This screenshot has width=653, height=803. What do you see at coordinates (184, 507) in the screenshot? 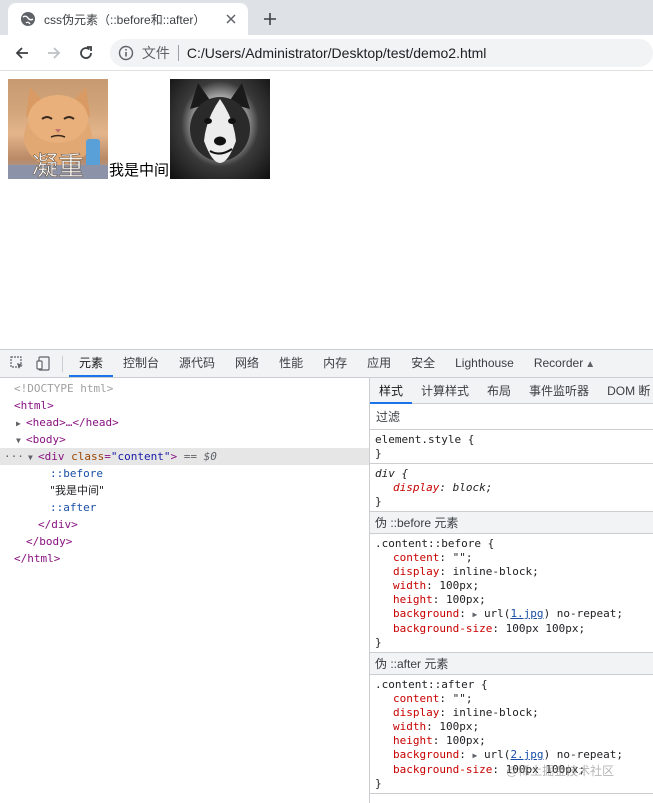
I see `dom-line-after: ::after` at bounding box center [184, 507].